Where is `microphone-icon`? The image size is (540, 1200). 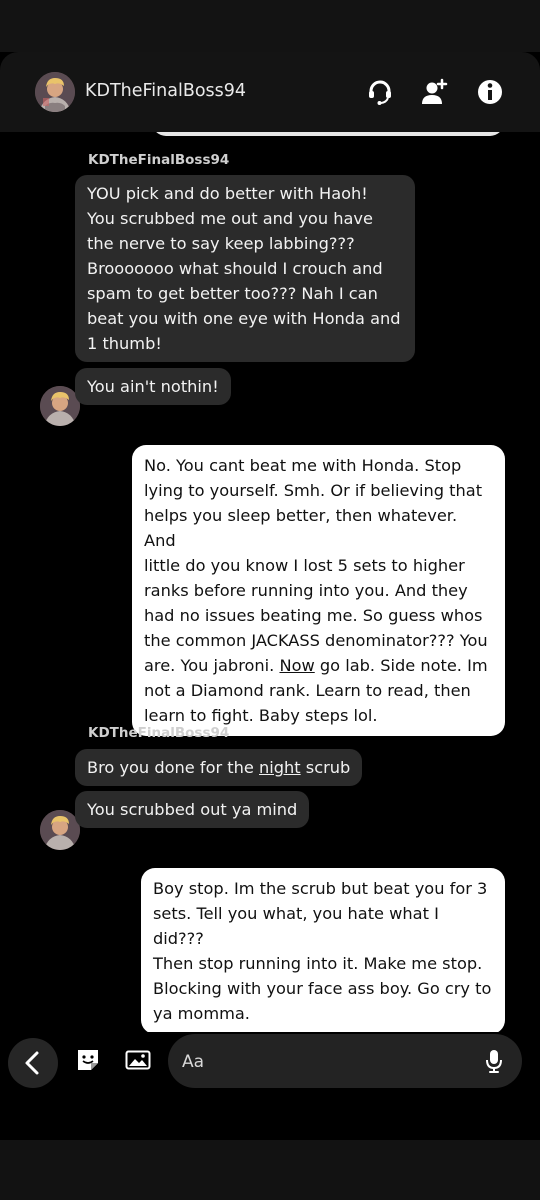
microphone-icon is located at coordinates (494, 1061).